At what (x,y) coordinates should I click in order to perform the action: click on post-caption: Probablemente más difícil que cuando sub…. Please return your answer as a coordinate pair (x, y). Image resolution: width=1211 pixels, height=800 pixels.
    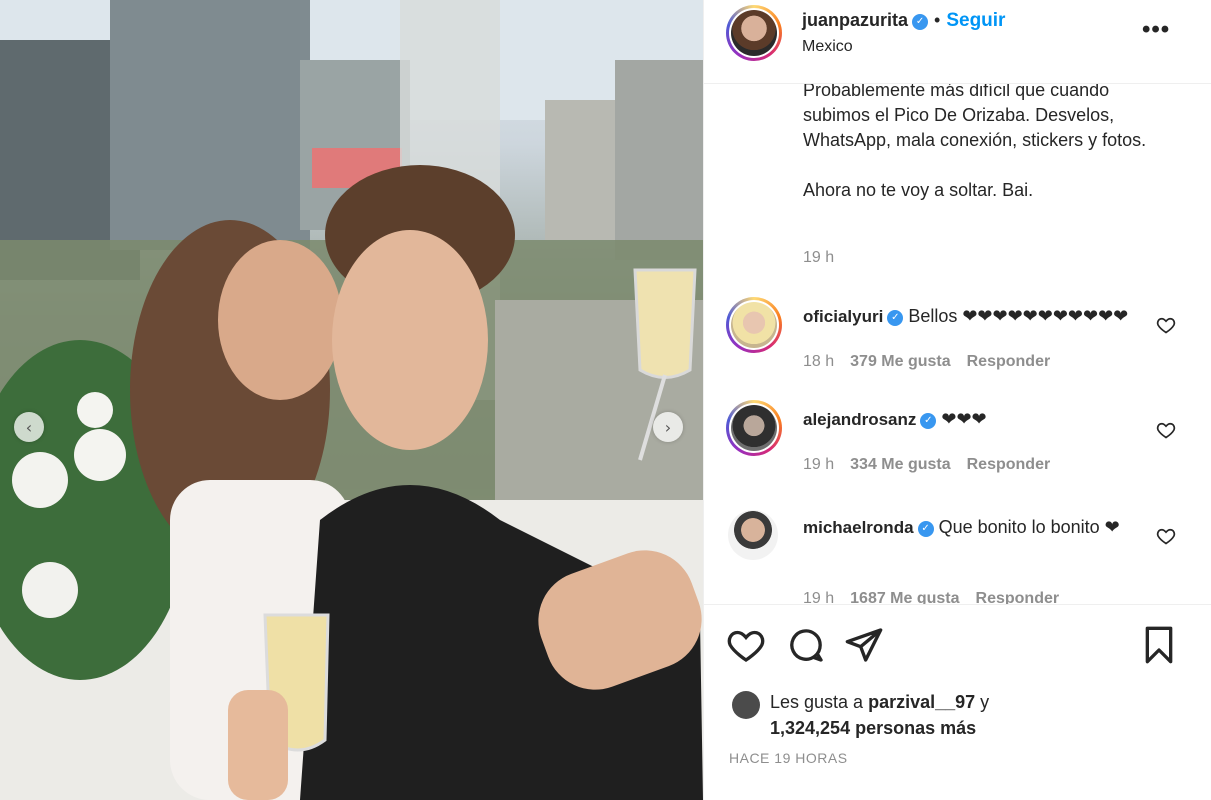
    Looking at the image, I should click on (983, 156).